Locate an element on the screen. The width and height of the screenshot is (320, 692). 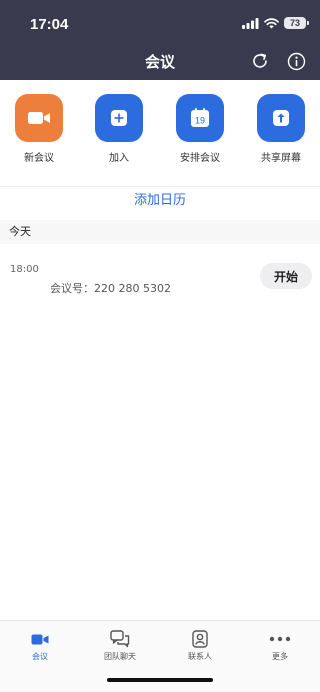
quick-actions: 新会议 加入 19 安排会议 共享屏幕 is located at coordinates (160, 130).